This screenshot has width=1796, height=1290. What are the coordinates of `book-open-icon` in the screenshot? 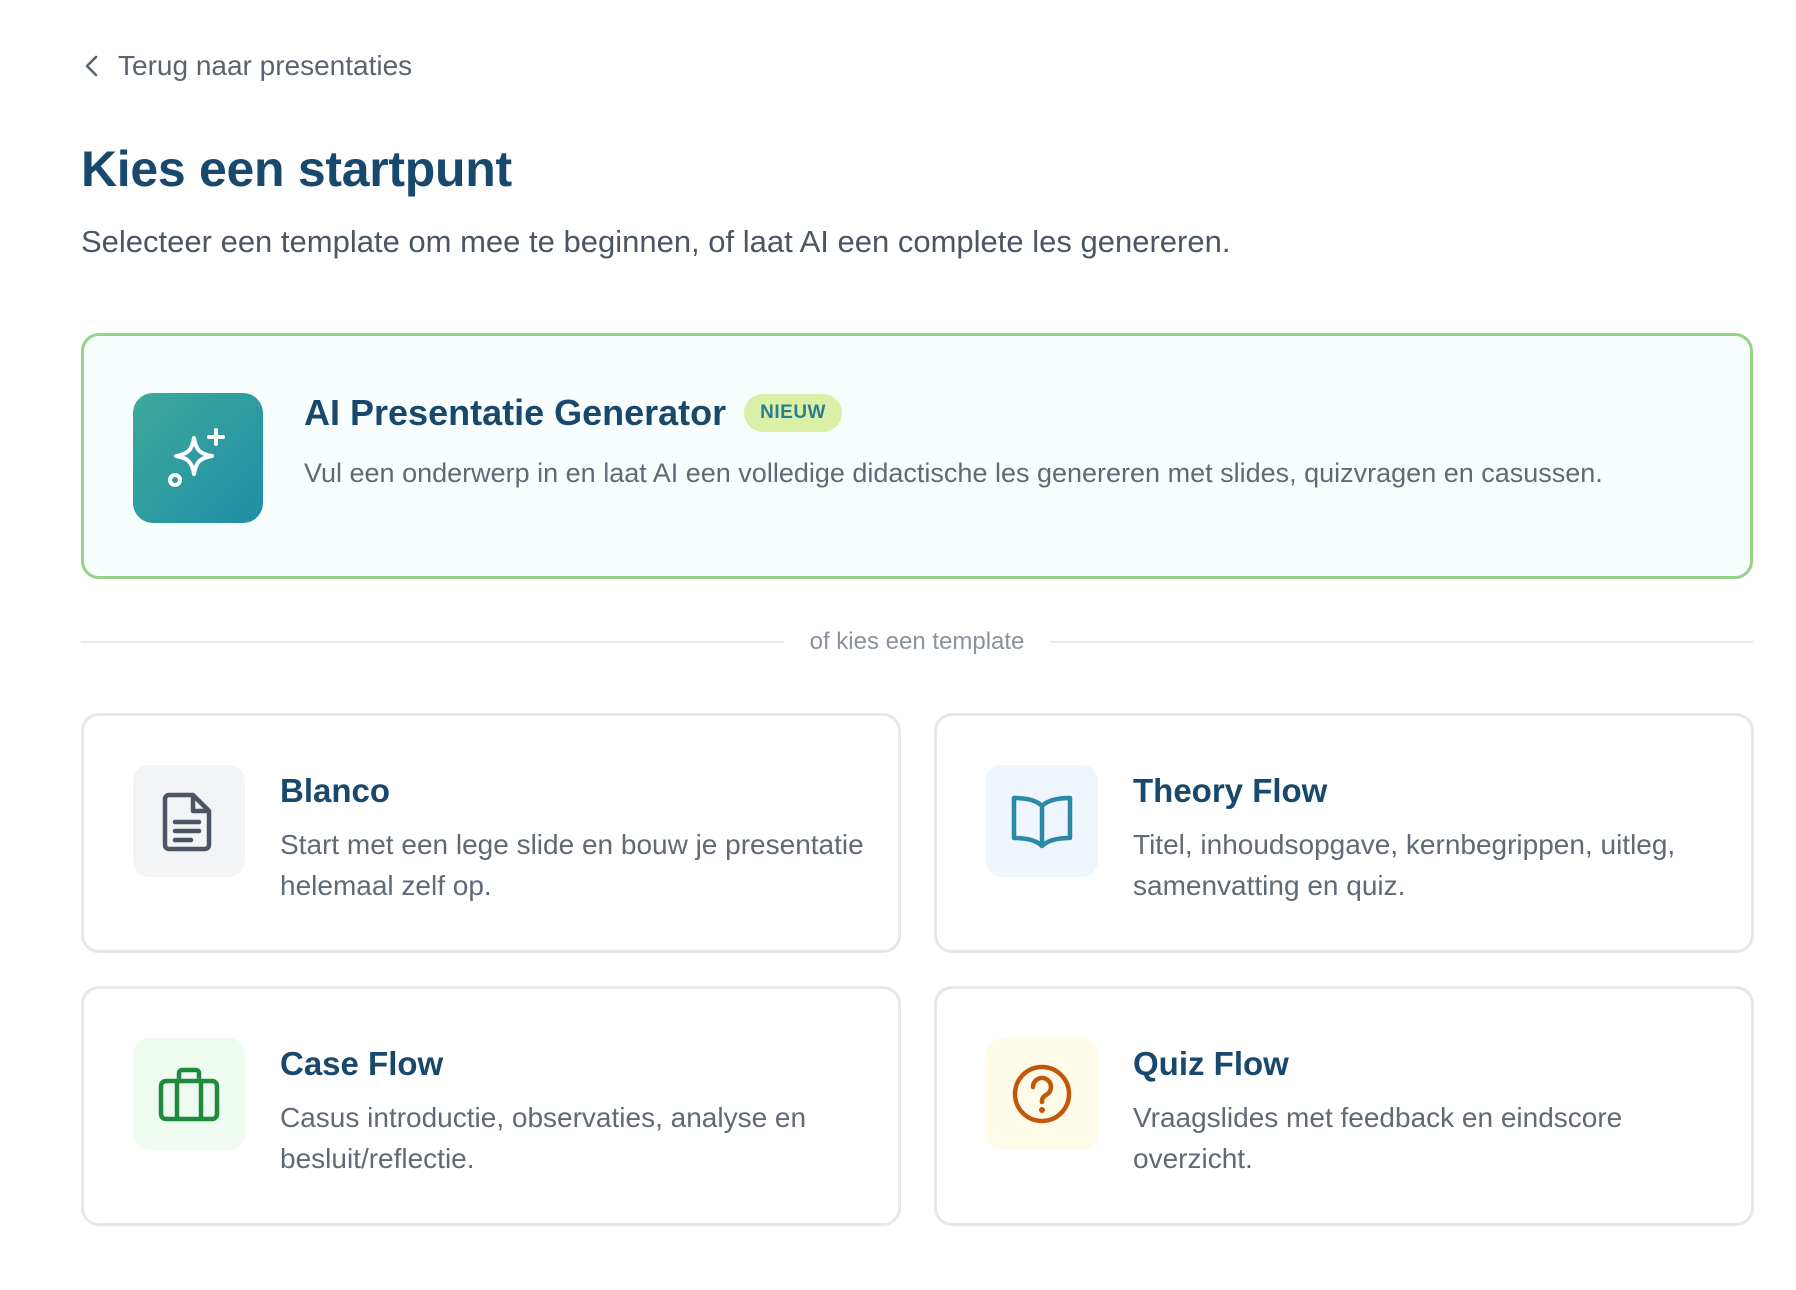 It's located at (1042, 821).